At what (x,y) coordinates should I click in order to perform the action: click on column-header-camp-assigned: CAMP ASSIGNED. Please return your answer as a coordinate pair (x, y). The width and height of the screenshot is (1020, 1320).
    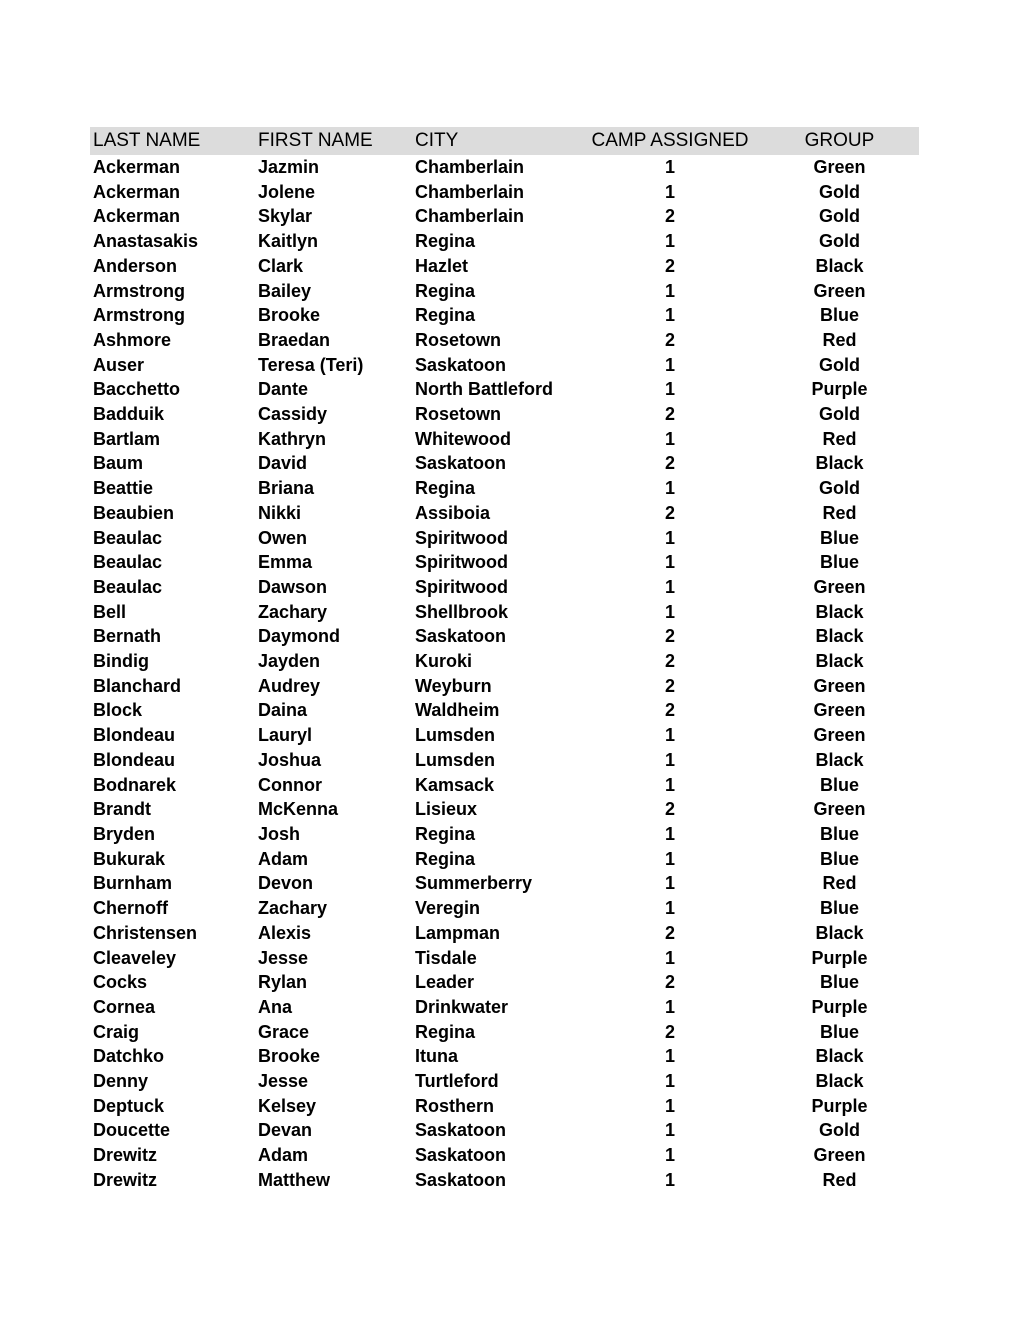
    Looking at the image, I should click on (670, 140).